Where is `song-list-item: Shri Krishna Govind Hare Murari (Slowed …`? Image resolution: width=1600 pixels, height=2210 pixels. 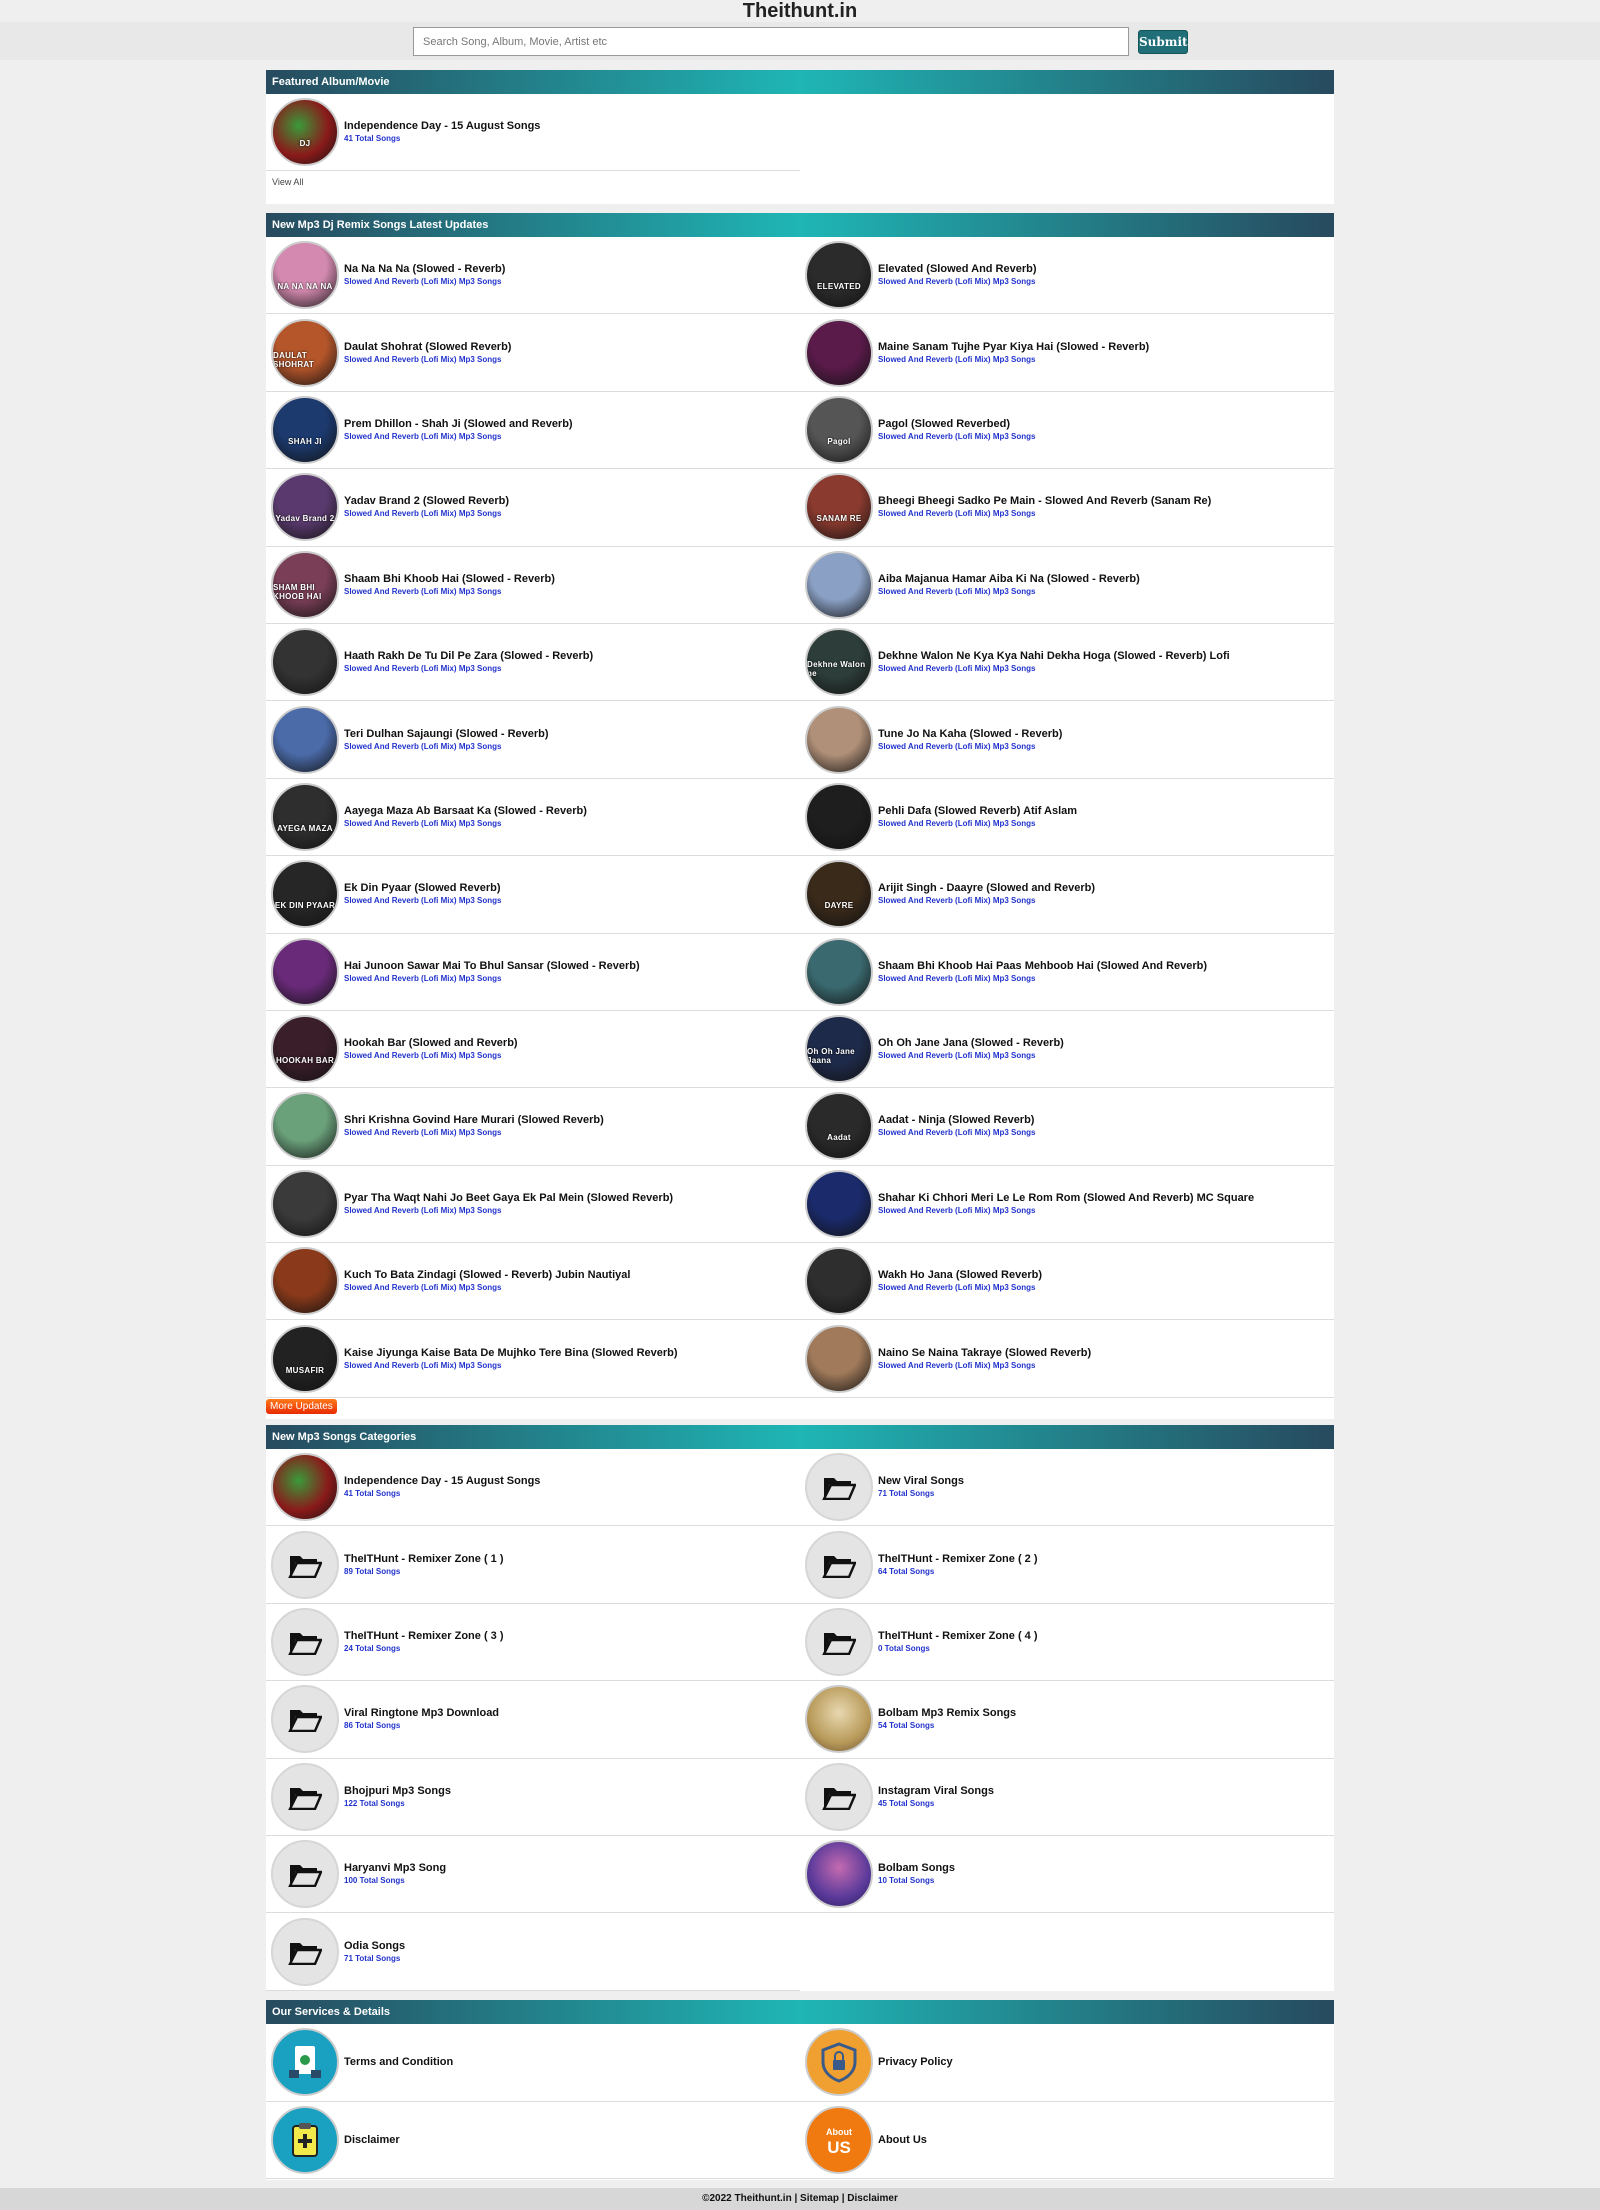 song-list-item: Shri Krishna Govind Hare Murari (Slowed … is located at coordinates (533, 1127).